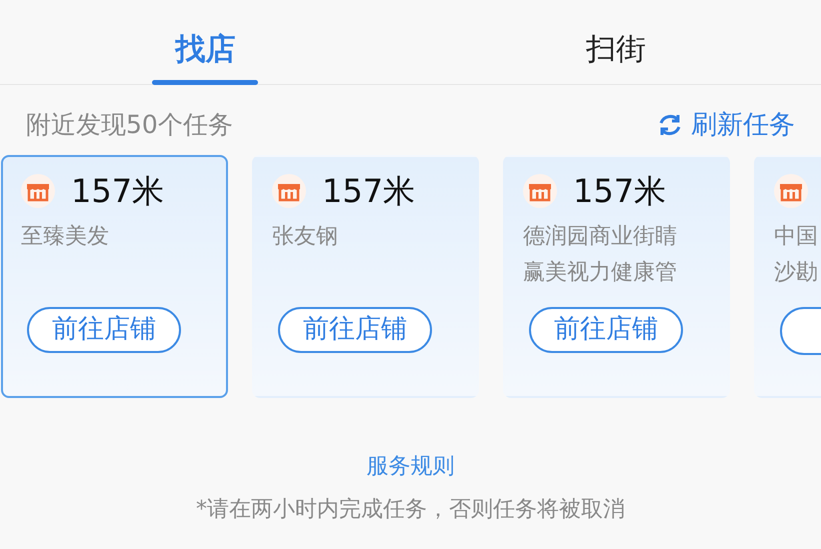  What do you see at coordinates (205, 42) in the screenshot?
I see `tab: 找店` at bounding box center [205, 42].